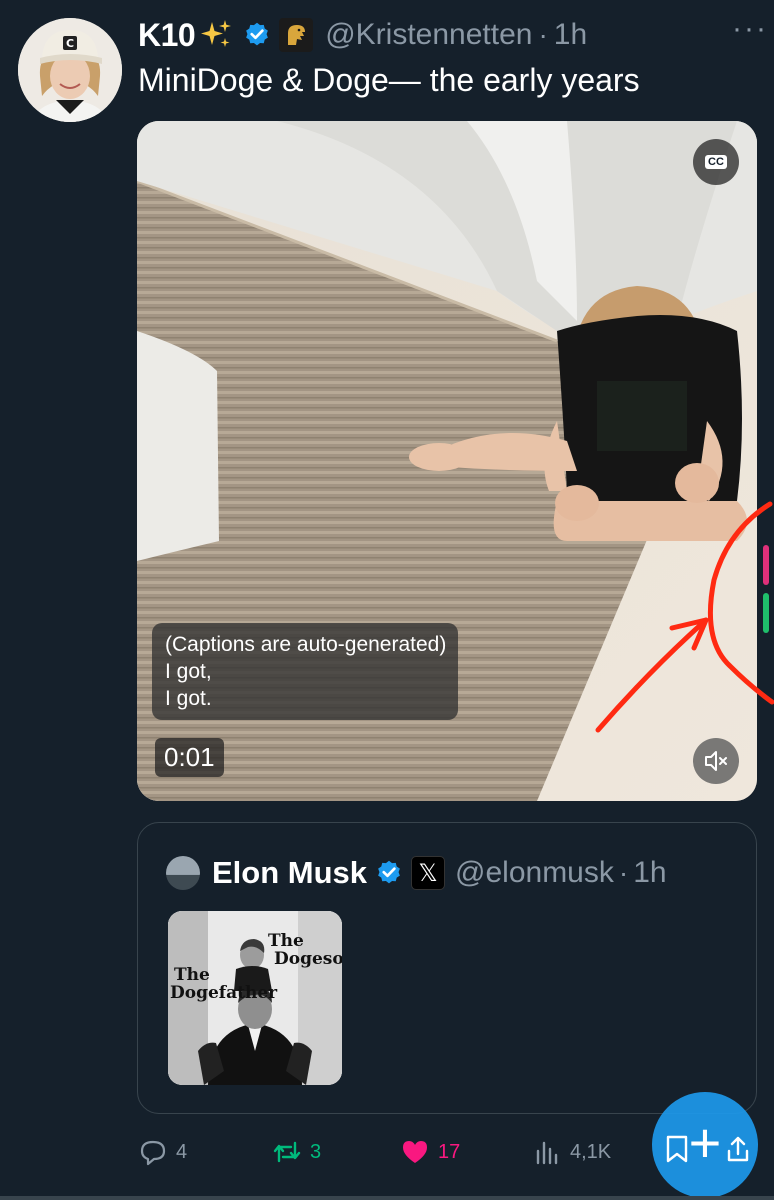 The width and height of the screenshot is (774, 1200). I want to click on retweet-button: 3, so click(296, 1152).